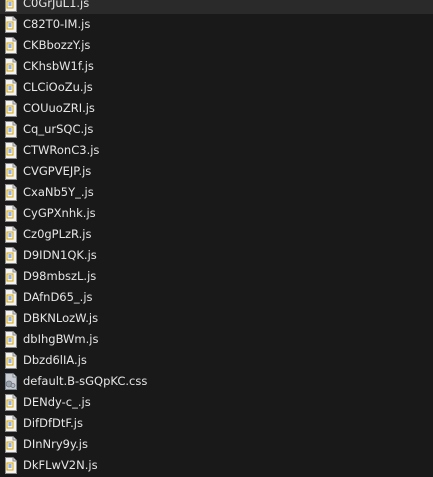  What do you see at coordinates (59, 108) in the screenshot?
I see `file-name: COUuoZRI.js` at bounding box center [59, 108].